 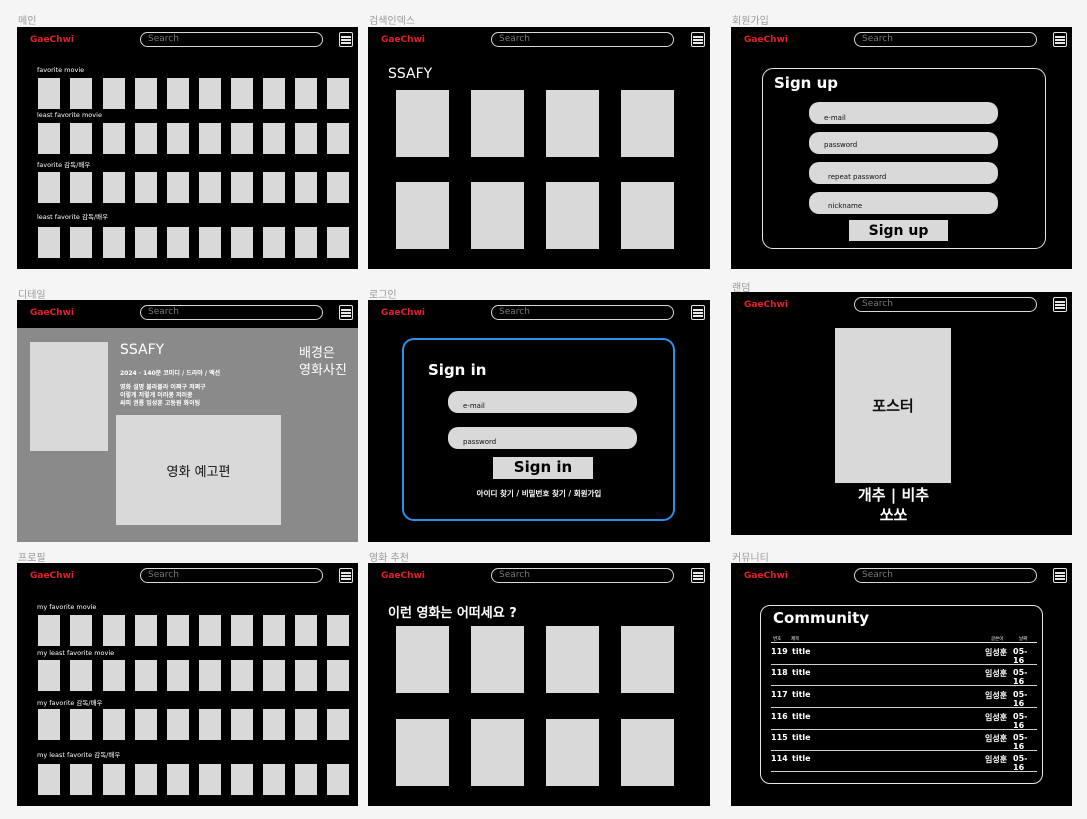 What do you see at coordinates (198, 470) in the screenshot?
I see `trailer-player: 영화 예고편` at bounding box center [198, 470].